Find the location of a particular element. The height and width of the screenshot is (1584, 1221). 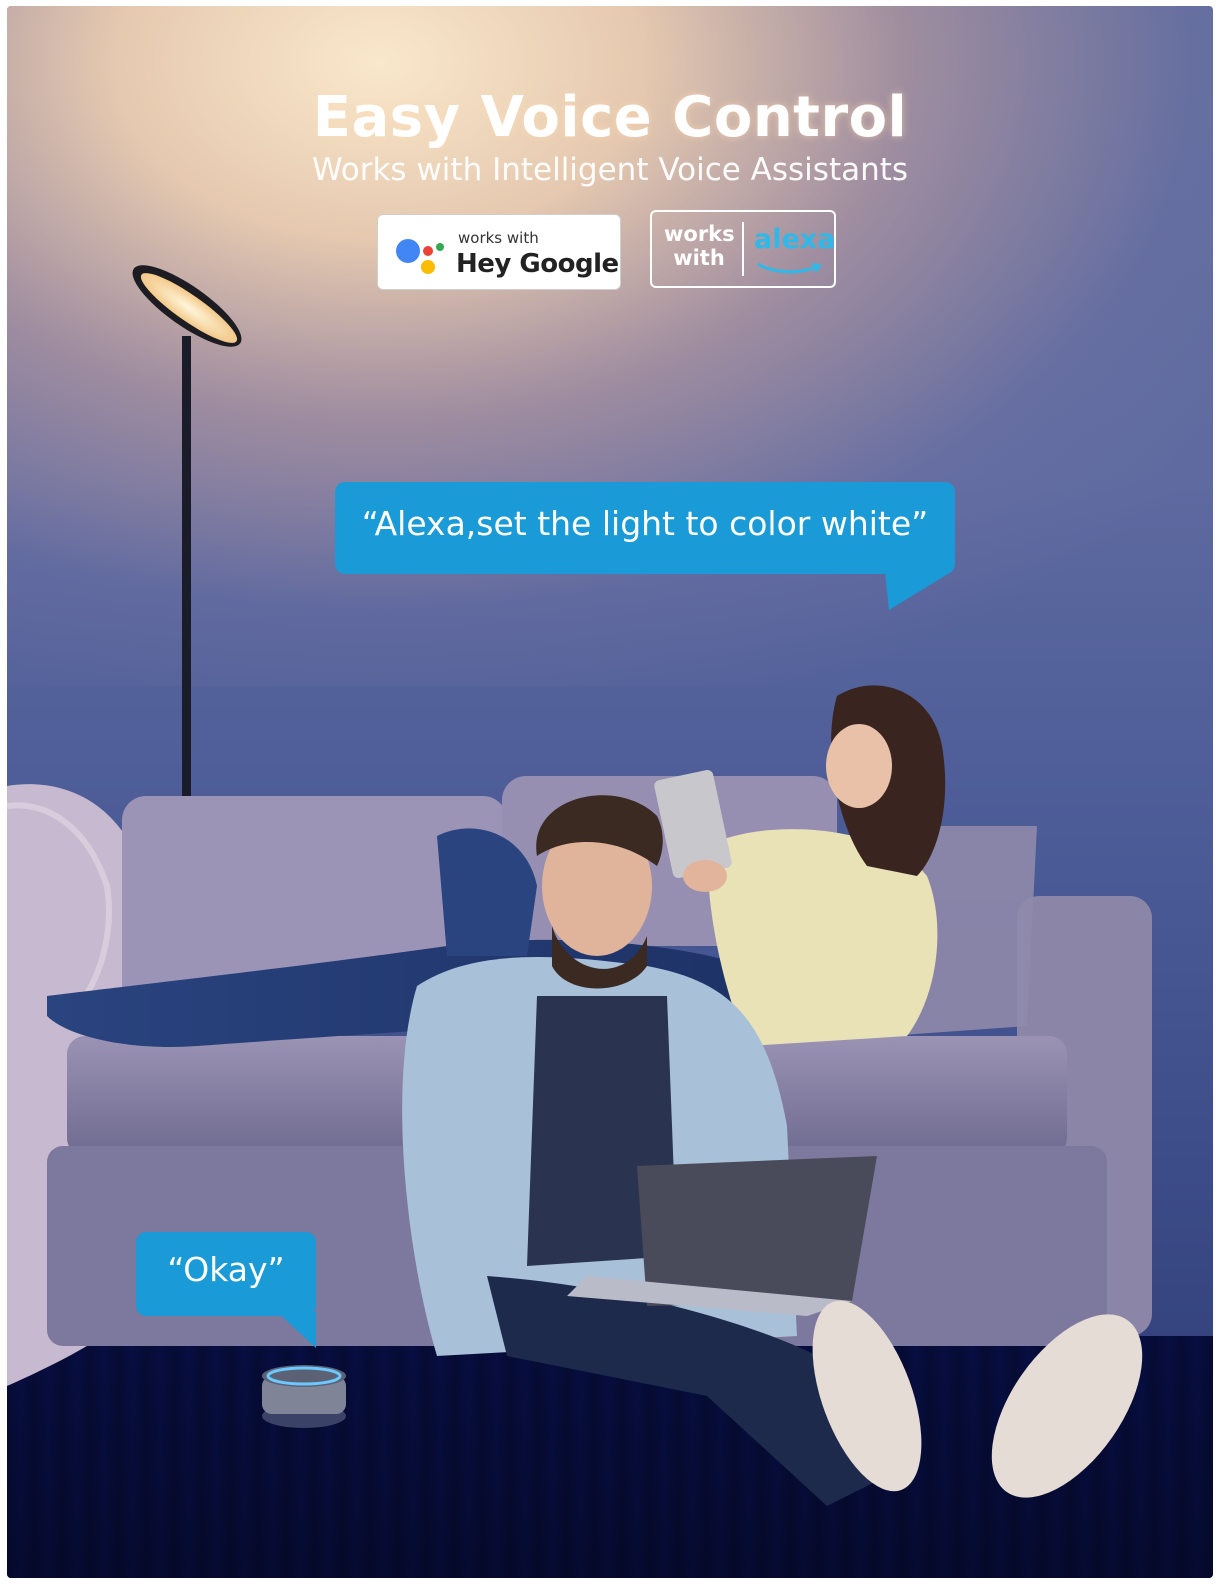

page-title: Easy Voice Control is located at coordinates (610, 117).